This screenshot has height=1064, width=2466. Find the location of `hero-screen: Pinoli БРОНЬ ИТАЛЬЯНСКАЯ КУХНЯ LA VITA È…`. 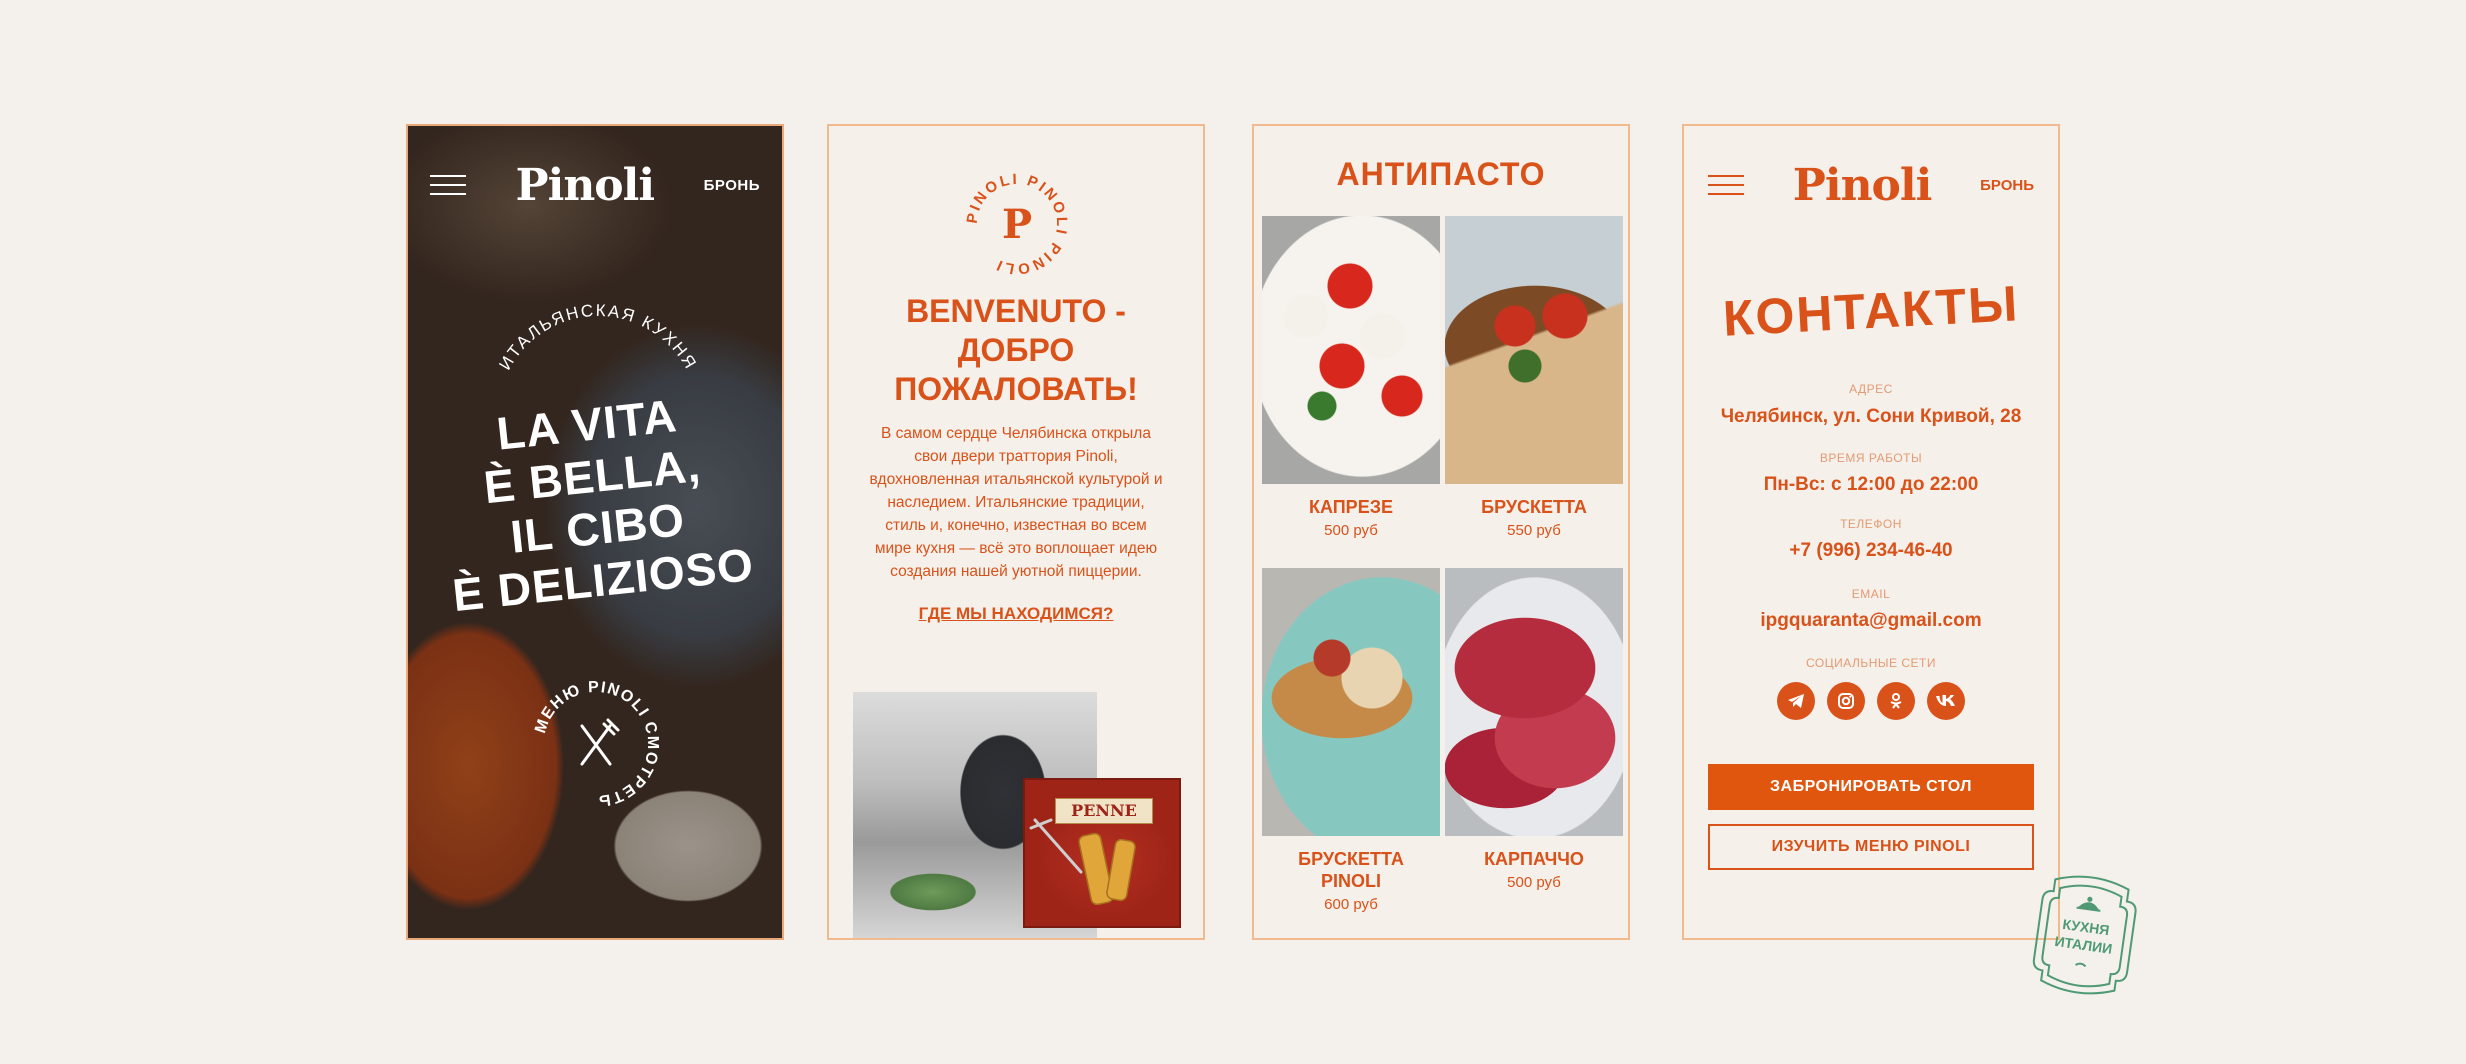

hero-screen: Pinoli БРОНЬ ИТАЛЬЯНСКАЯ КУХНЯ LA VITA È… is located at coordinates (595, 532).